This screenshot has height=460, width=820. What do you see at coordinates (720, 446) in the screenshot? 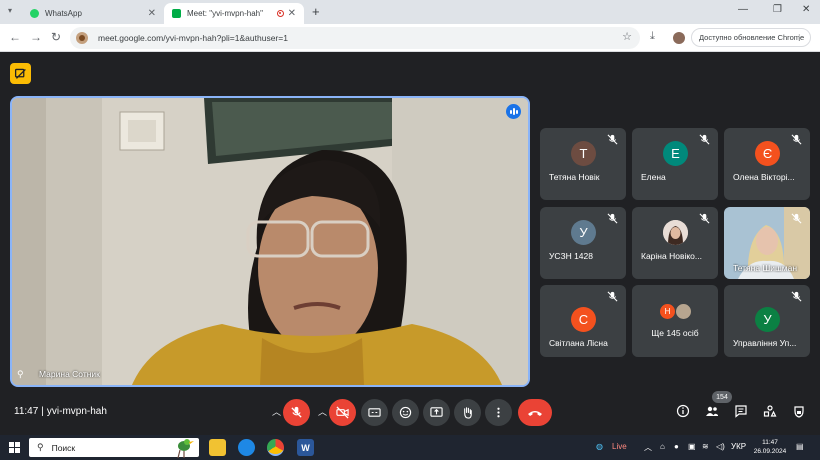
I see `volume-icon: ◁)` at bounding box center [720, 446].